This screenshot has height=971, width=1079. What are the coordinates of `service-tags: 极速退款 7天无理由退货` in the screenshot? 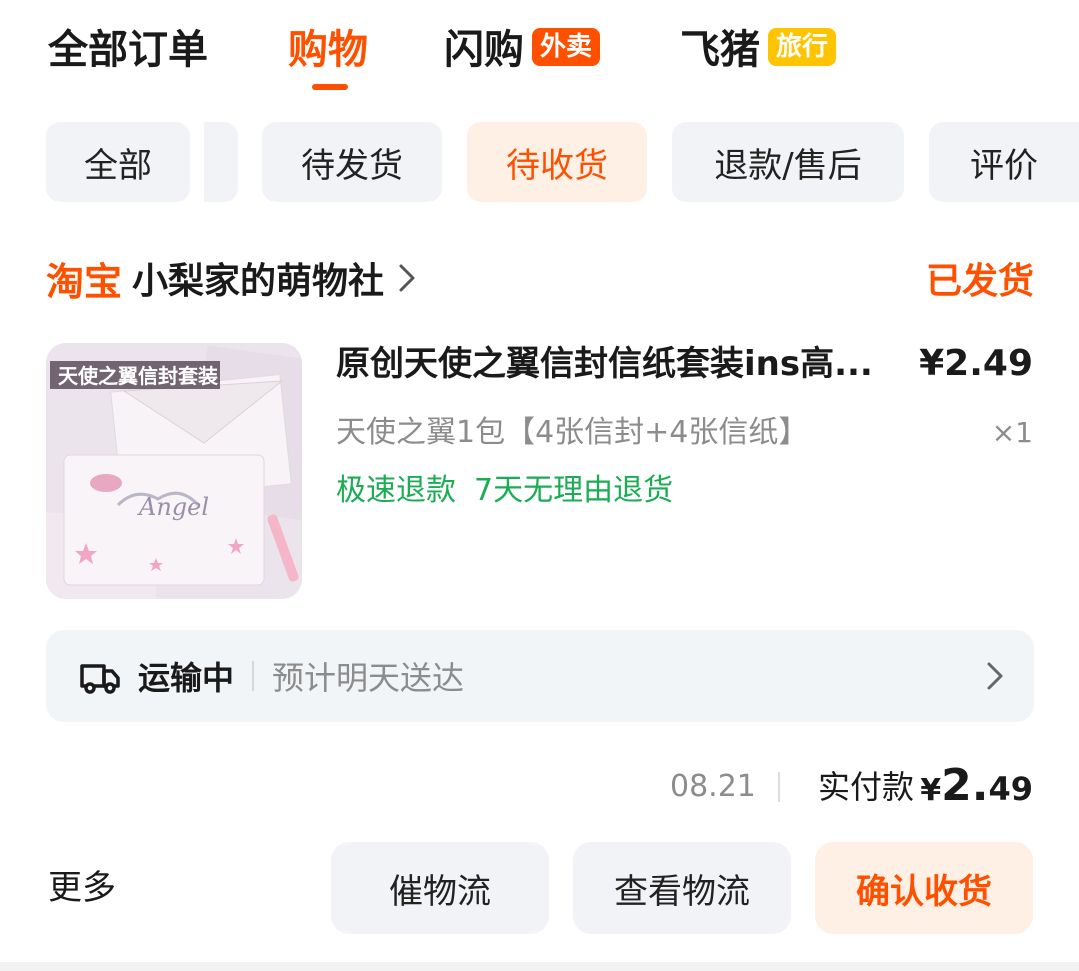 It's located at (513, 491).